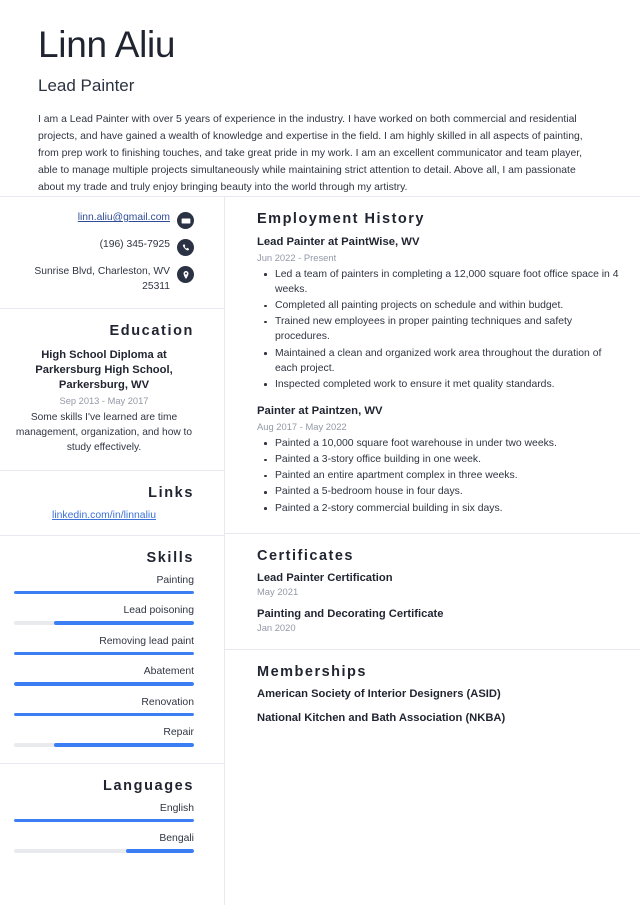 The height and width of the screenshot is (905, 640). I want to click on skill-item: Removing lead paint, so click(104, 646).